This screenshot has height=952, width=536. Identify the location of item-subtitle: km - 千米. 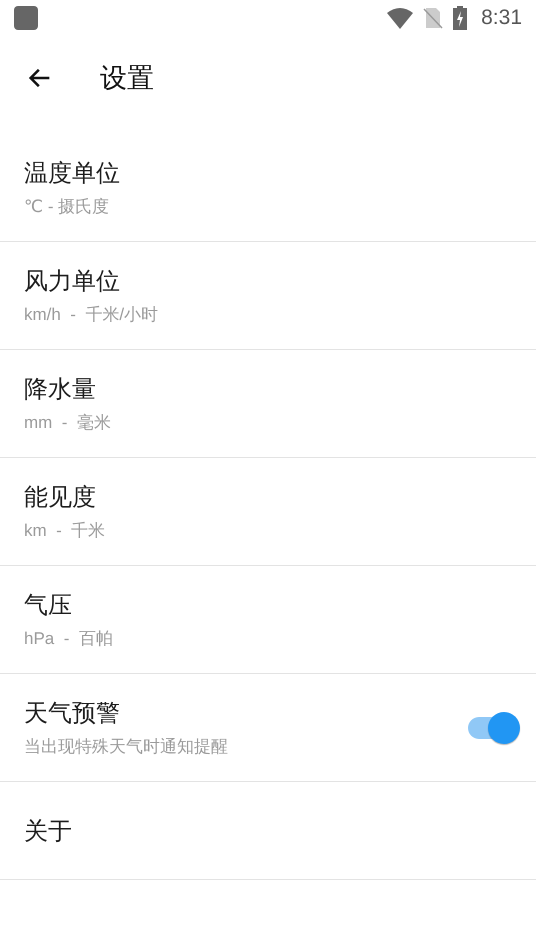
(65, 531).